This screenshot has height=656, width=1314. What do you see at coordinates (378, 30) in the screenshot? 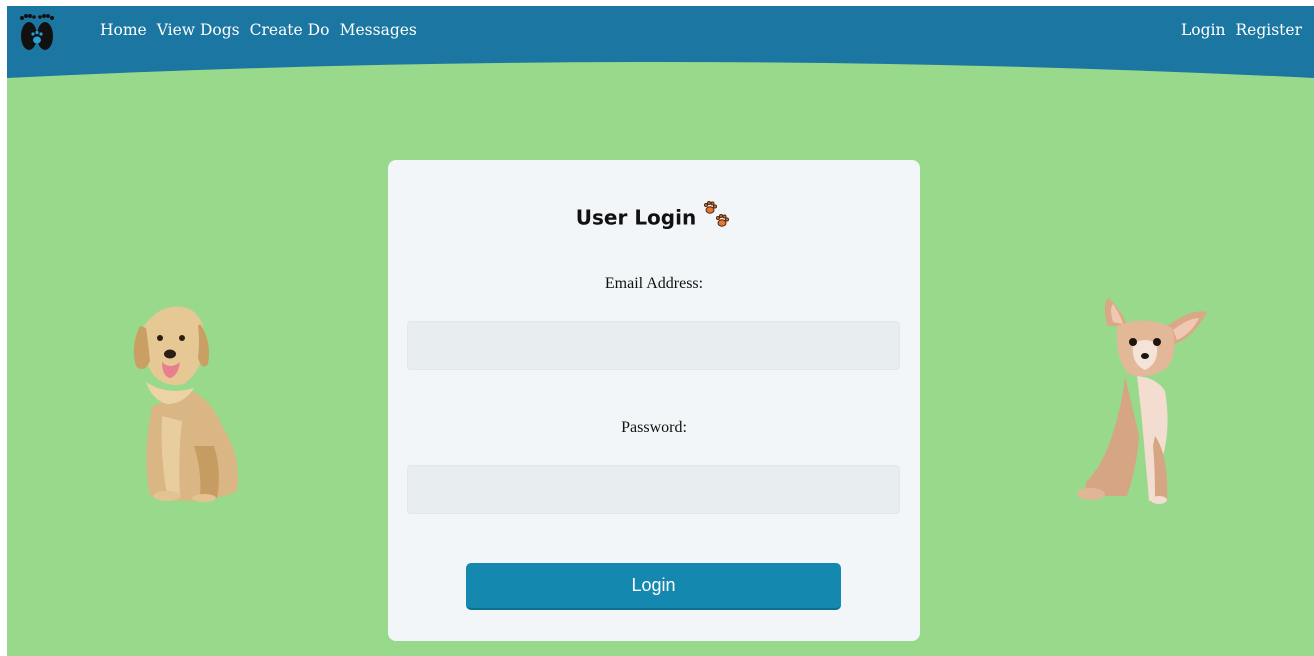
I see `nav-messages-link: Messages` at bounding box center [378, 30].